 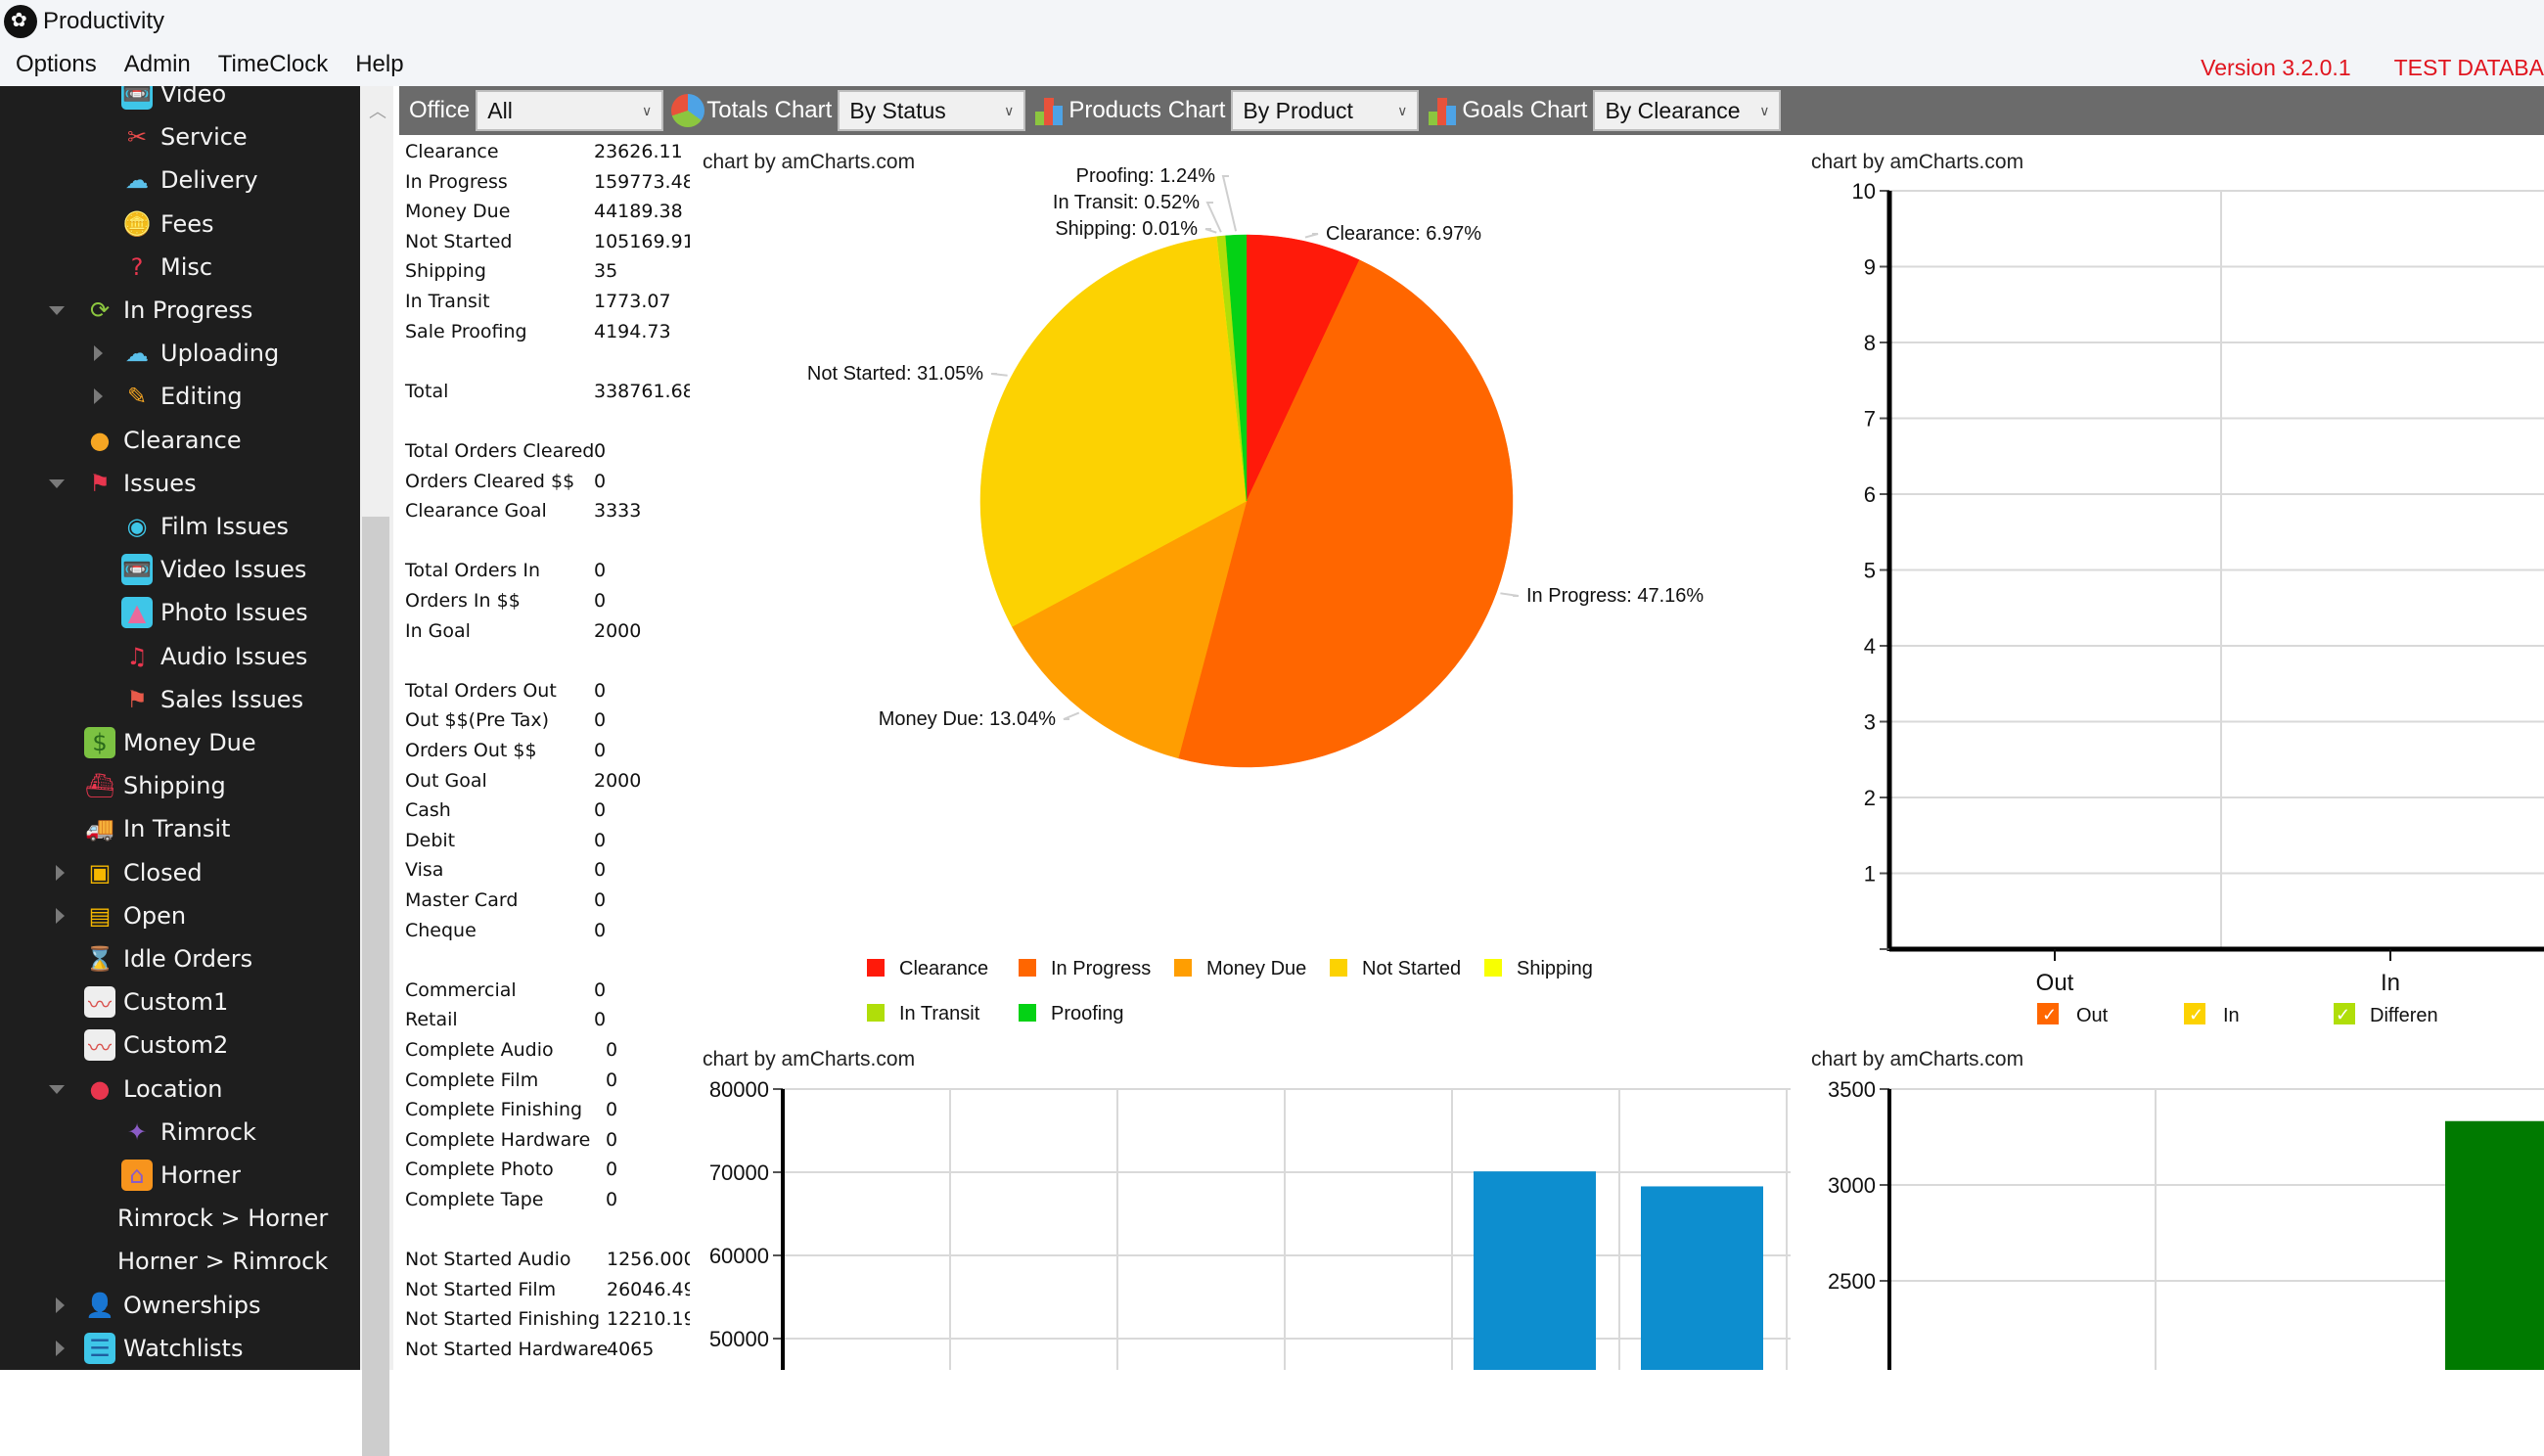 I want to click on legend-label: Shipping, so click(x=1555, y=968).